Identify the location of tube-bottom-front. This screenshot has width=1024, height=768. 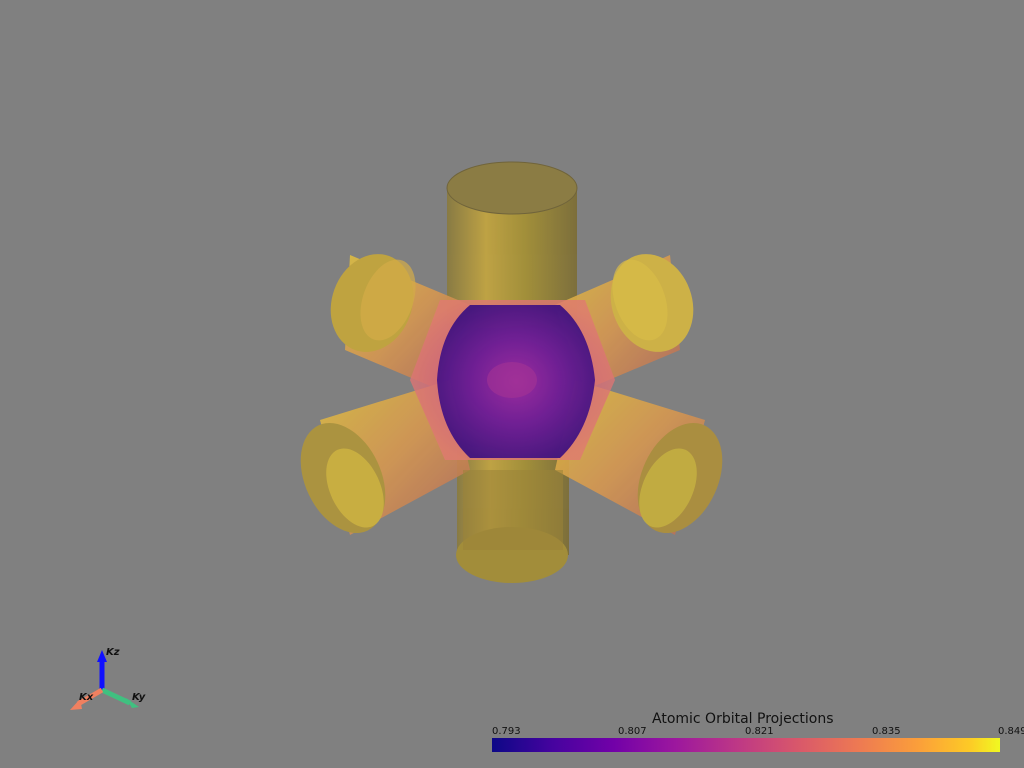
(513, 510).